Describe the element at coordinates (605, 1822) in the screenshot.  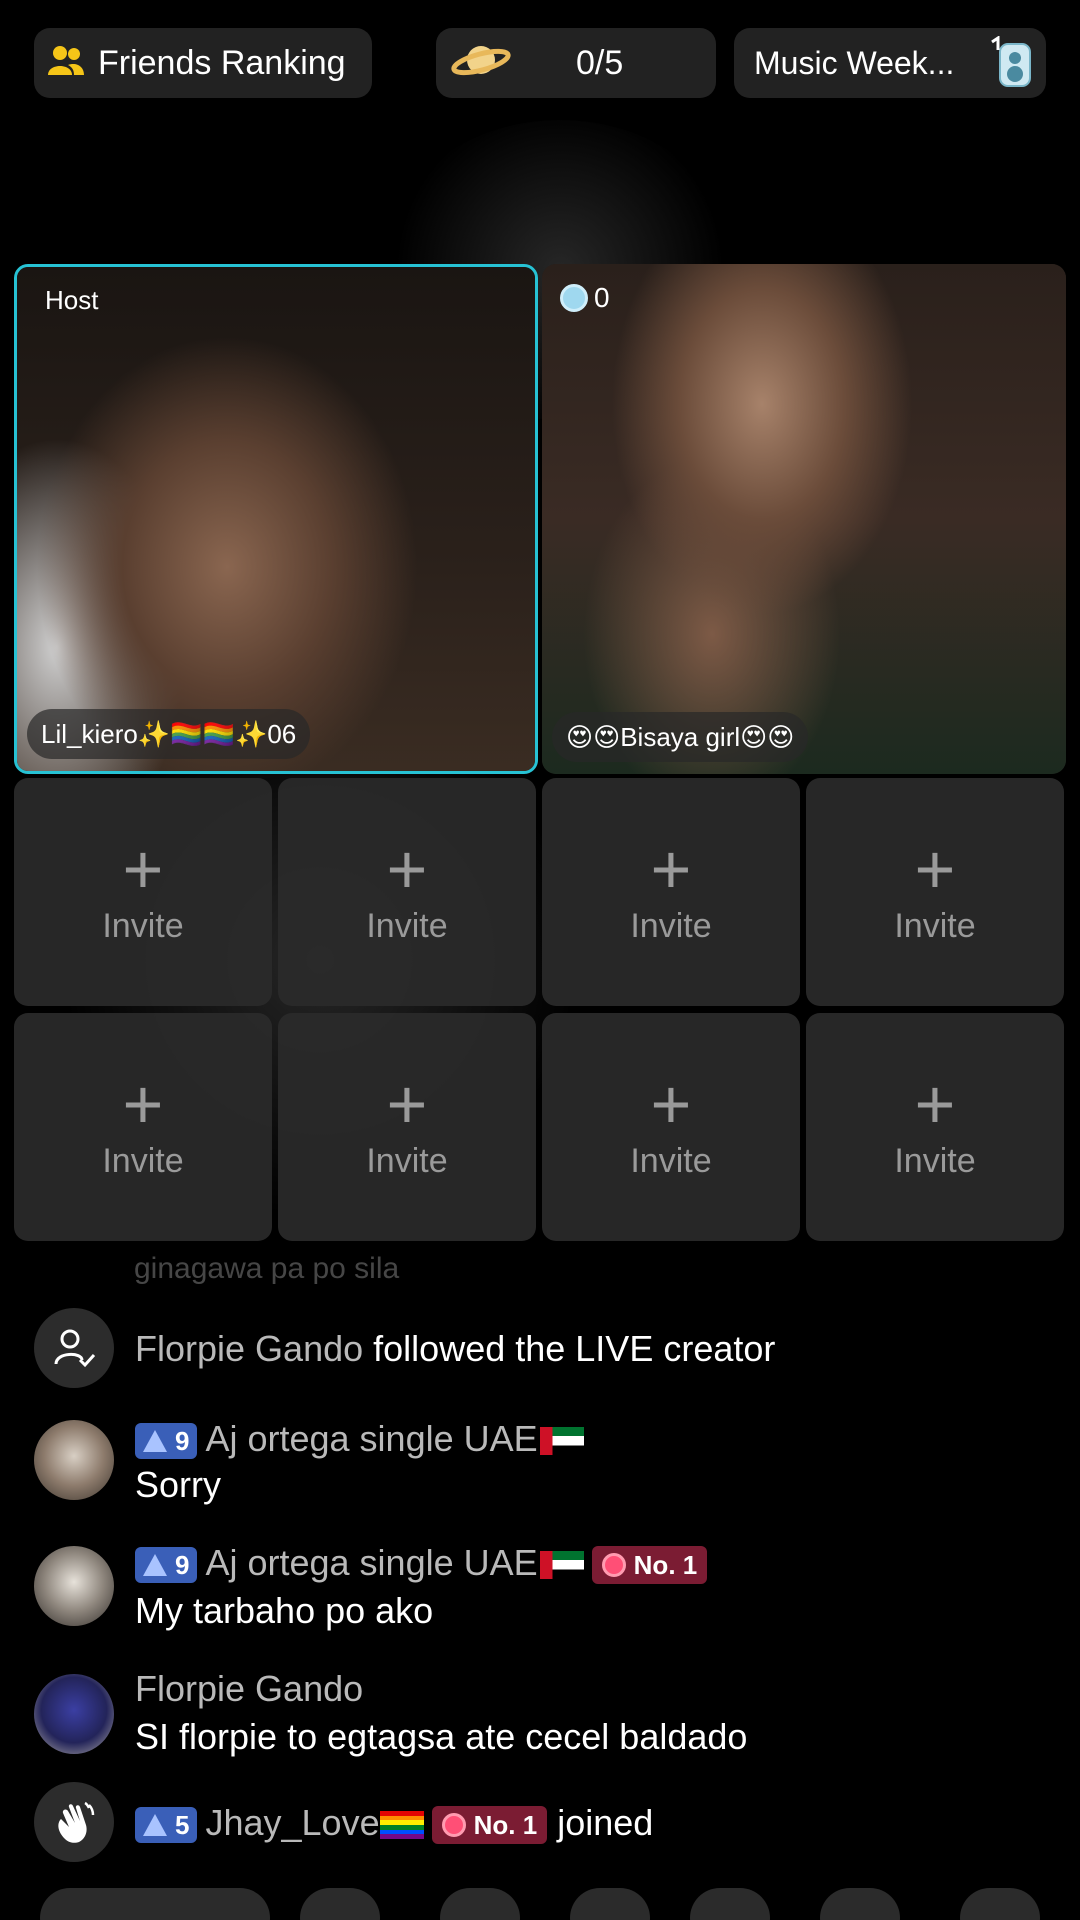
I see `chat-text: joined` at that location.